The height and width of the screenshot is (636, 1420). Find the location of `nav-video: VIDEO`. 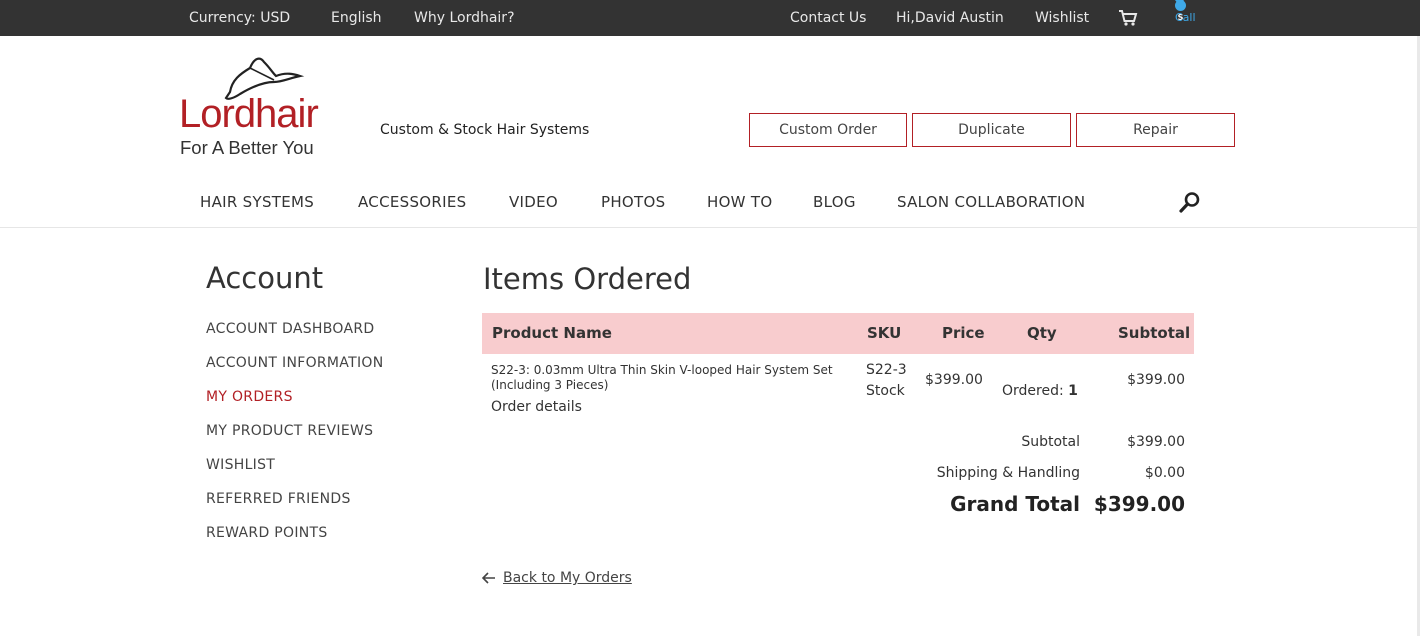

nav-video: VIDEO is located at coordinates (533, 202).